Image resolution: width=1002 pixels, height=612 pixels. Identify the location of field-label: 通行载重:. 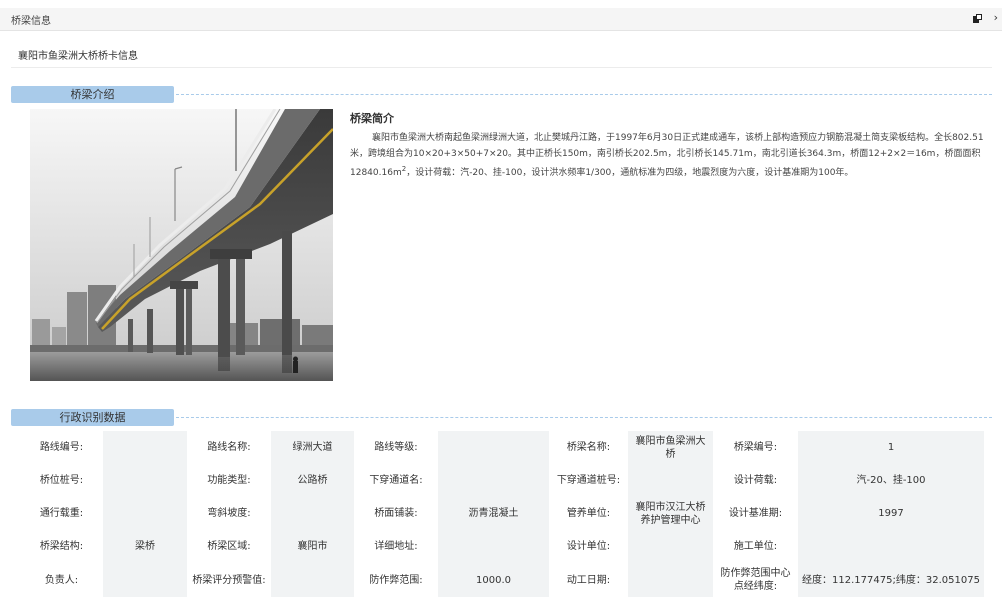
(61, 513).